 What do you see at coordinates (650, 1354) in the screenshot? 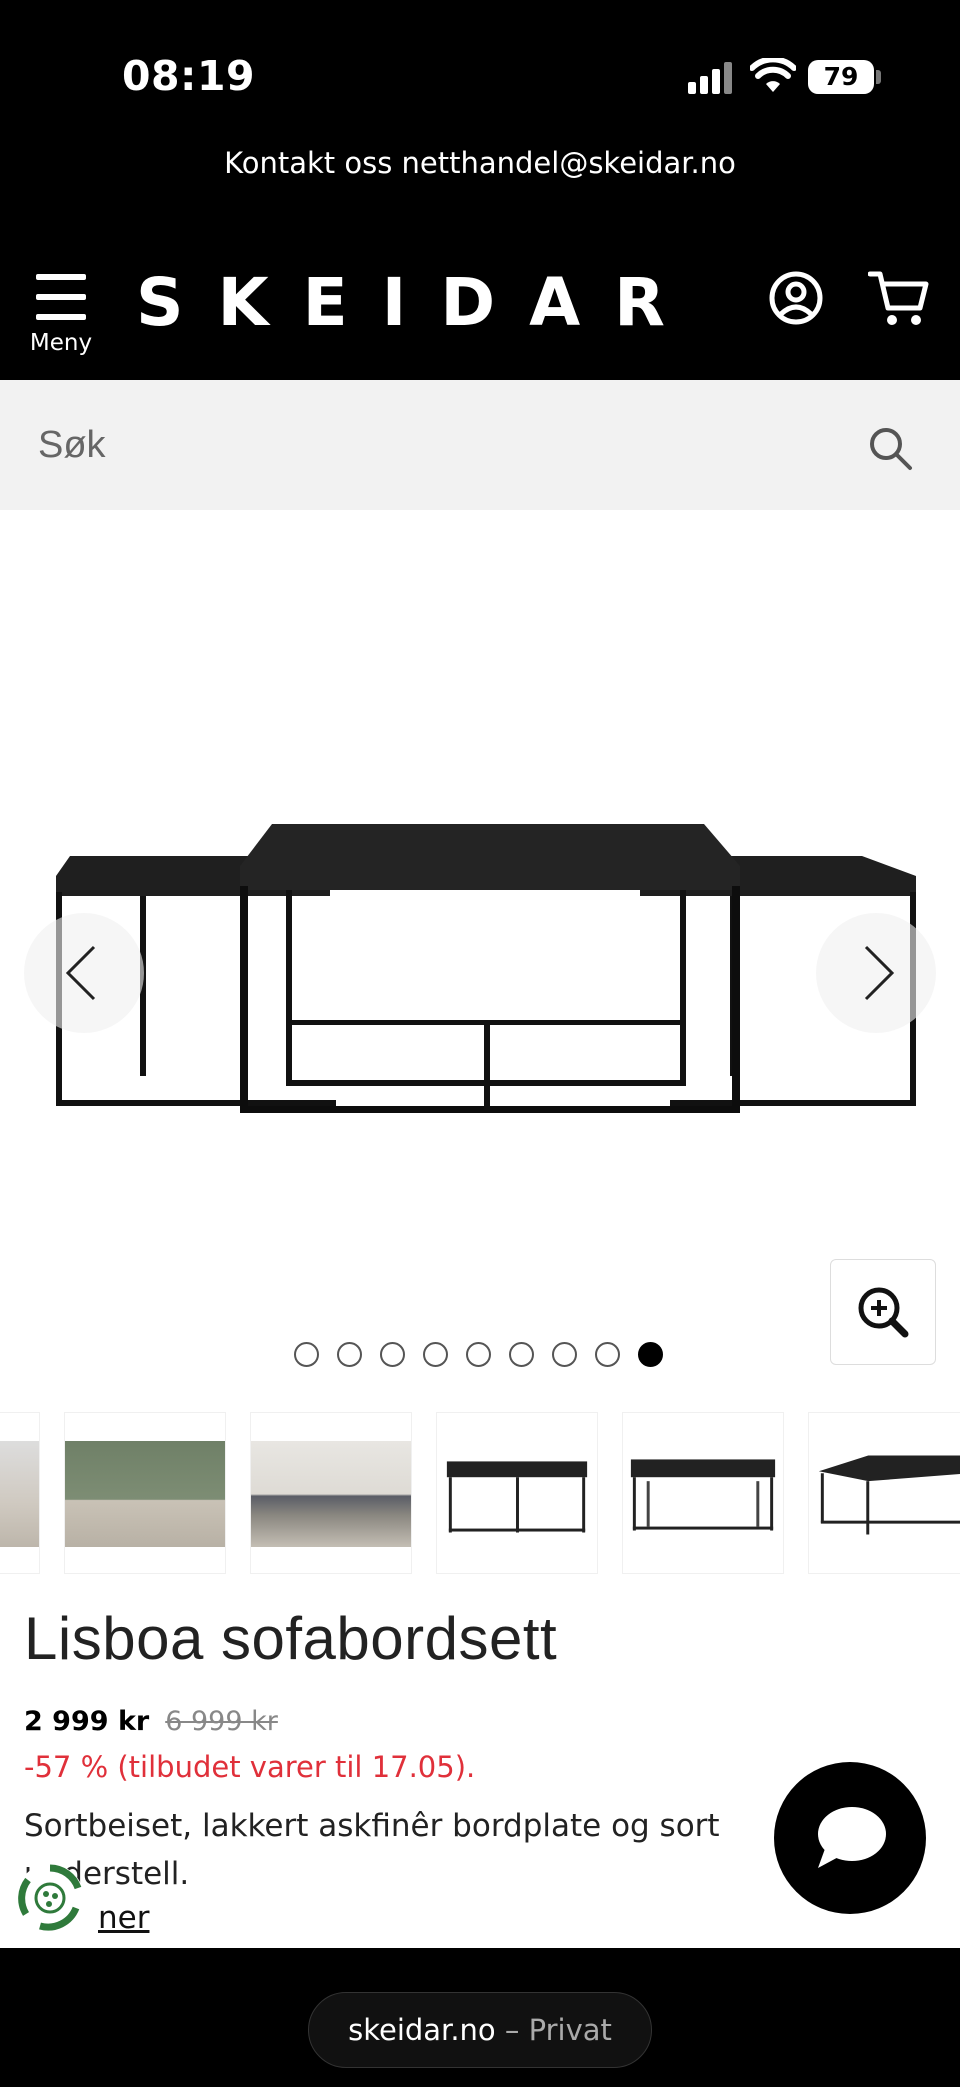
I see `pagination-dot-active` at bounding box center [650, 1354].